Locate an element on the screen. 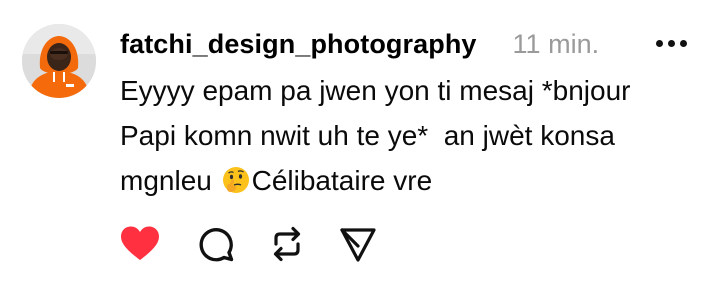 The width and height of the screenshot is (720, 282). post-text-line: mgnleu Célibataire vre is located at coordinates (405, 180).